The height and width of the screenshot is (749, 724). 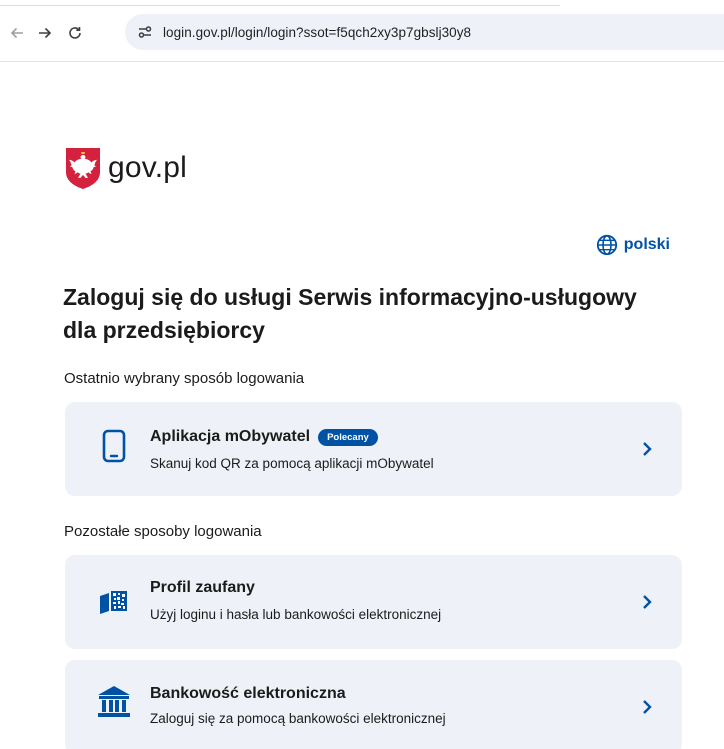 I want to click on gov-pl-logo: gov.pl, so click(x=125, y=168).